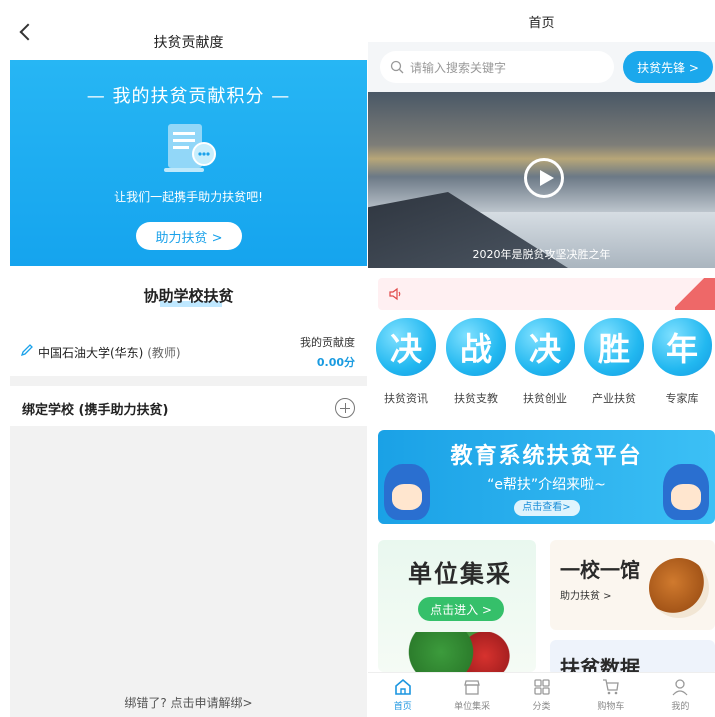 The image size is (715, 717). What do you see at coordinates (395, 294) in the screenshot?
I see `speaker-icon` at bounding box center [395, 294].